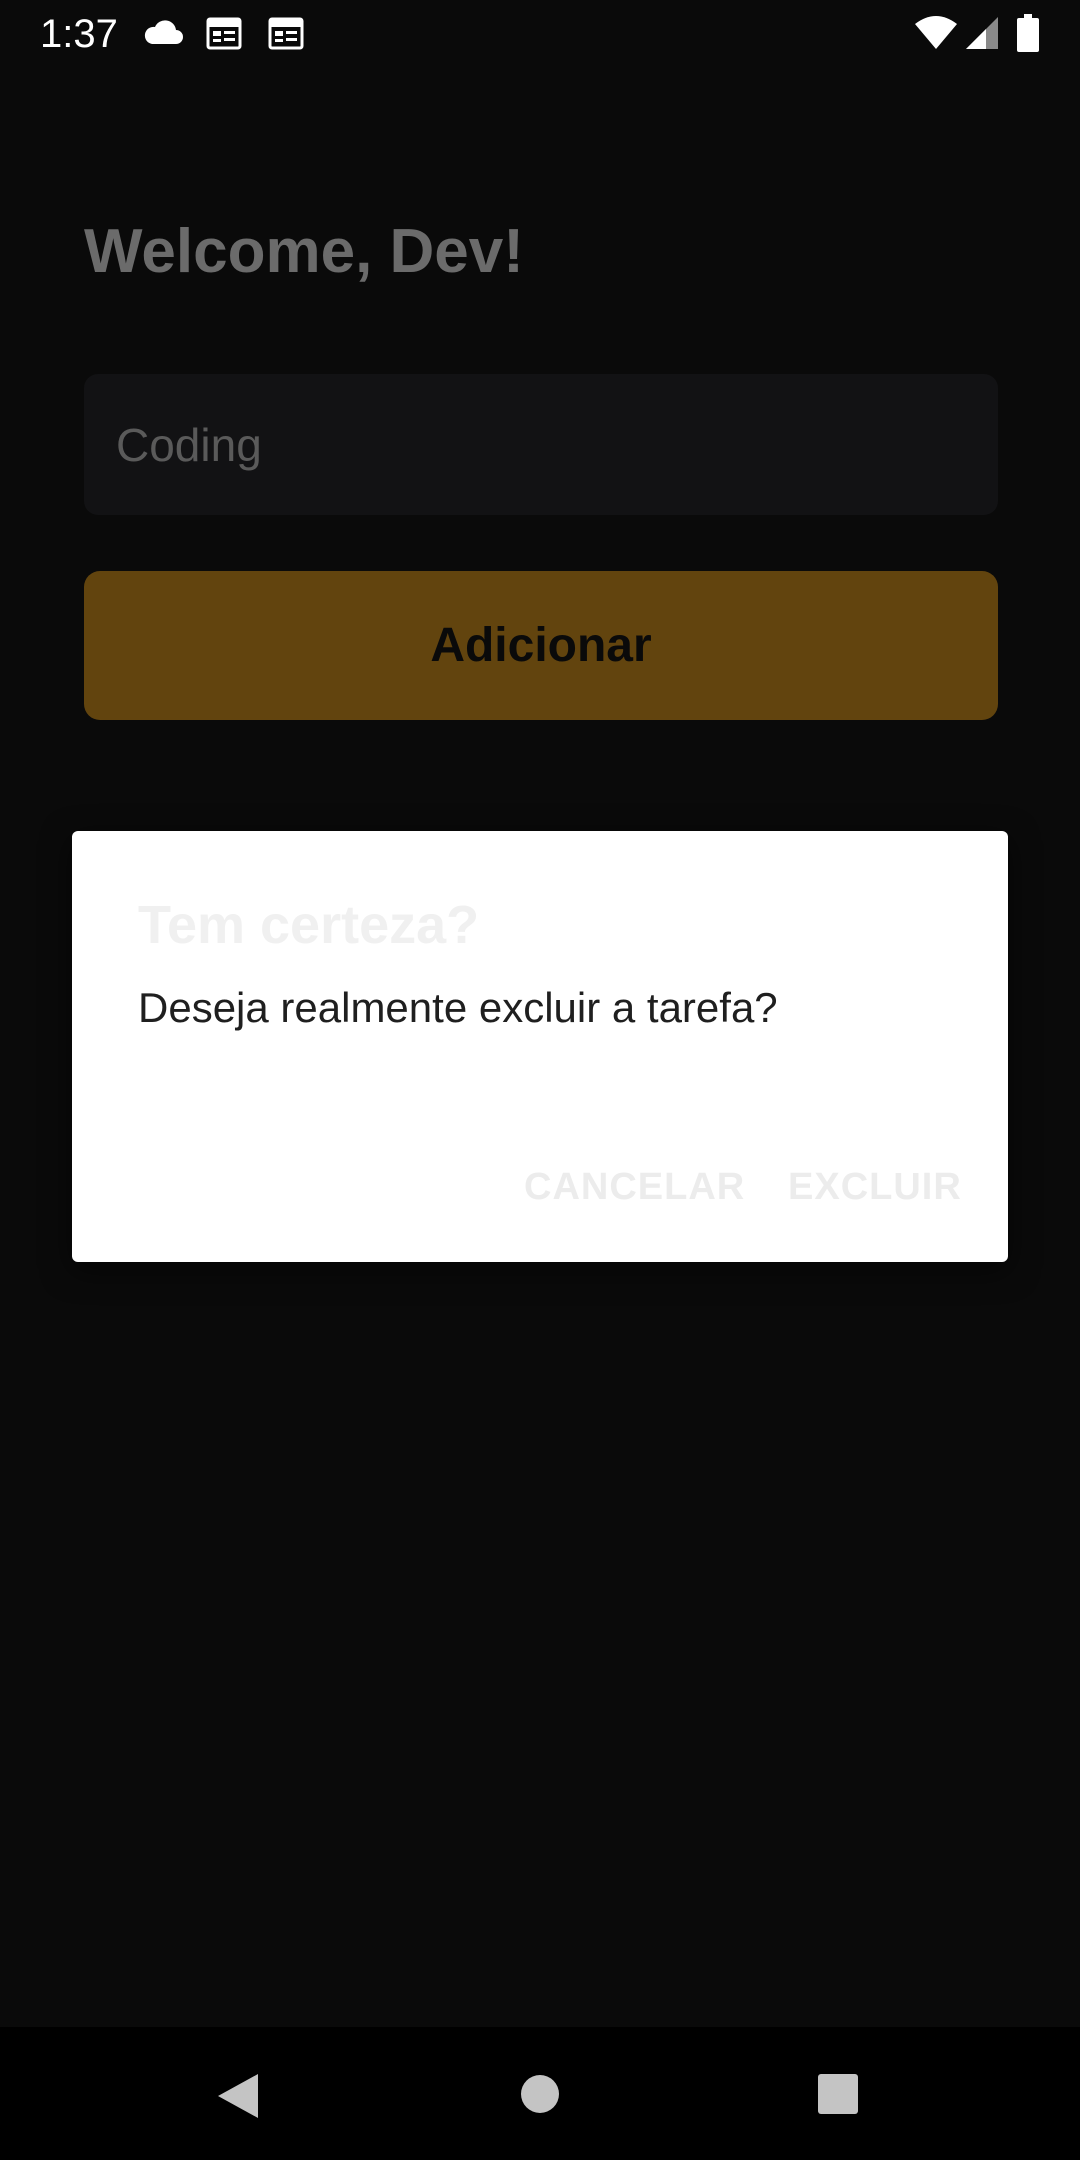 The height and width of the screenshot is (2160, 1080). What do you see at coordinates (982, 33) in the screenshot?
I see `cellular-signal-icon` at bounding box center [982, 33].